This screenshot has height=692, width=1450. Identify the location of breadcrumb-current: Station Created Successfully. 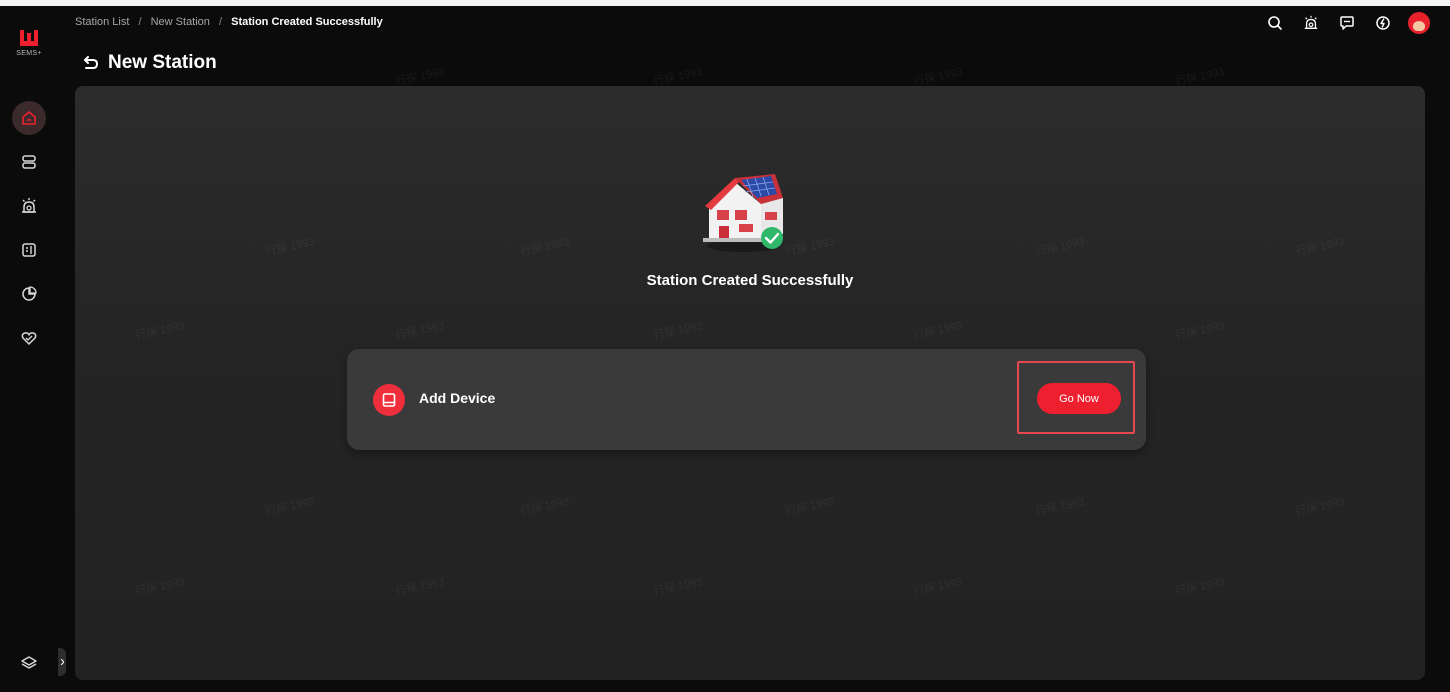
(307, 22).